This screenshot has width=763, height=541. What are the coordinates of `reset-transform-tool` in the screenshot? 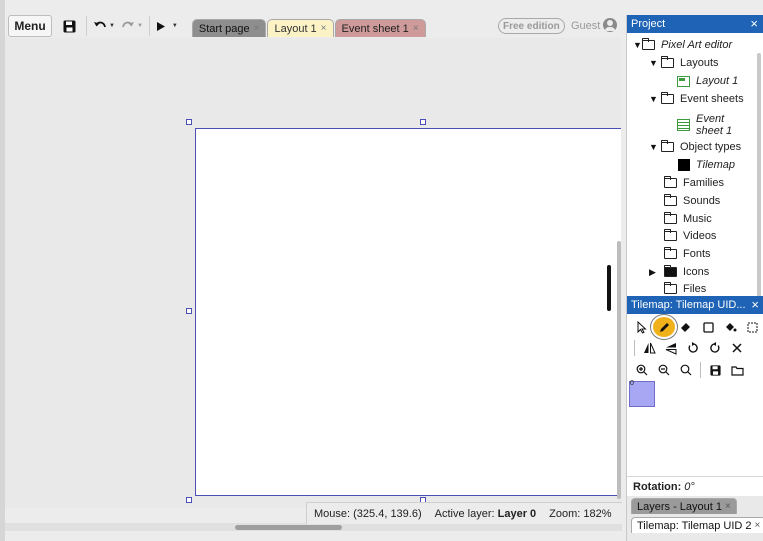 It's located at (737, 348).